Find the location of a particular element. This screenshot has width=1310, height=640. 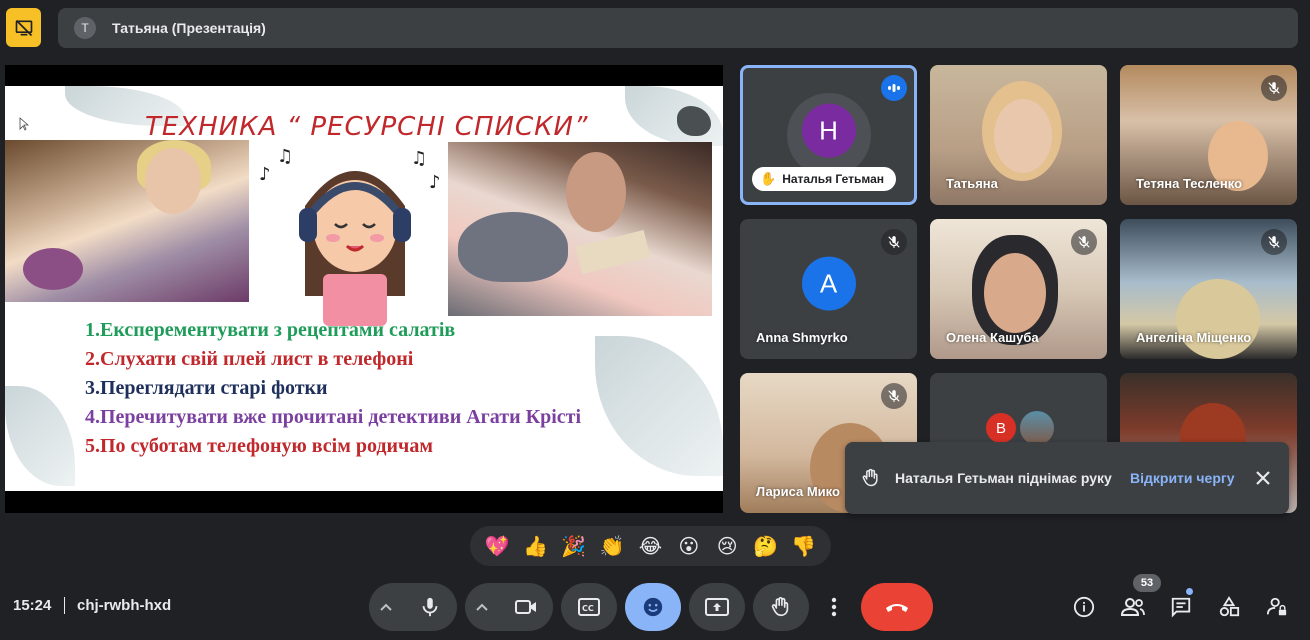

book is located at coordinates (613, 252).